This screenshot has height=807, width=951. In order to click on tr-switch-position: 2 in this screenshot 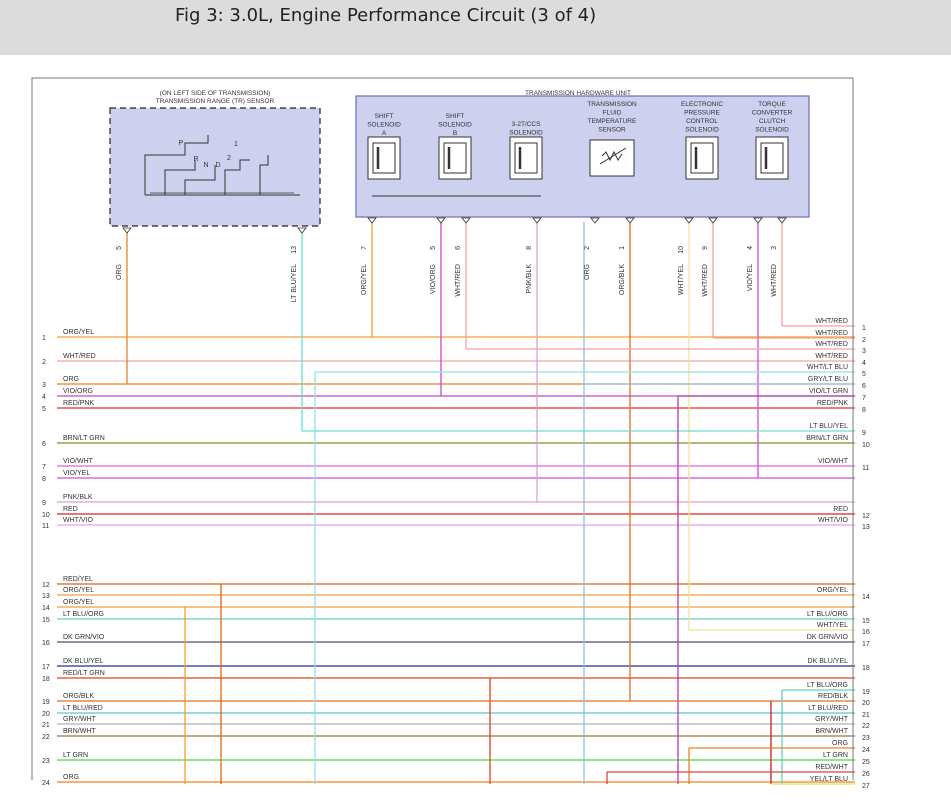, I will do `click(229, 158)`.